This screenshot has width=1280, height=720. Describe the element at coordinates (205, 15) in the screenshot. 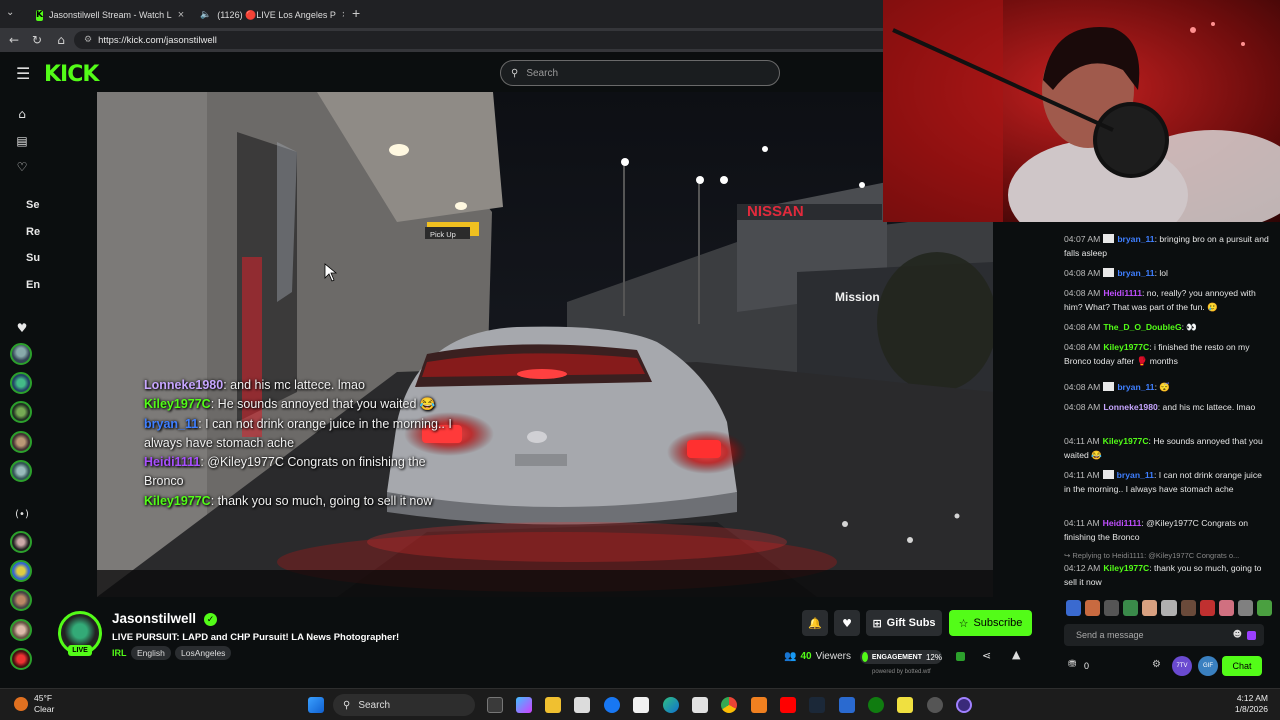

I see `speaker-icon: 🔈` at that location.